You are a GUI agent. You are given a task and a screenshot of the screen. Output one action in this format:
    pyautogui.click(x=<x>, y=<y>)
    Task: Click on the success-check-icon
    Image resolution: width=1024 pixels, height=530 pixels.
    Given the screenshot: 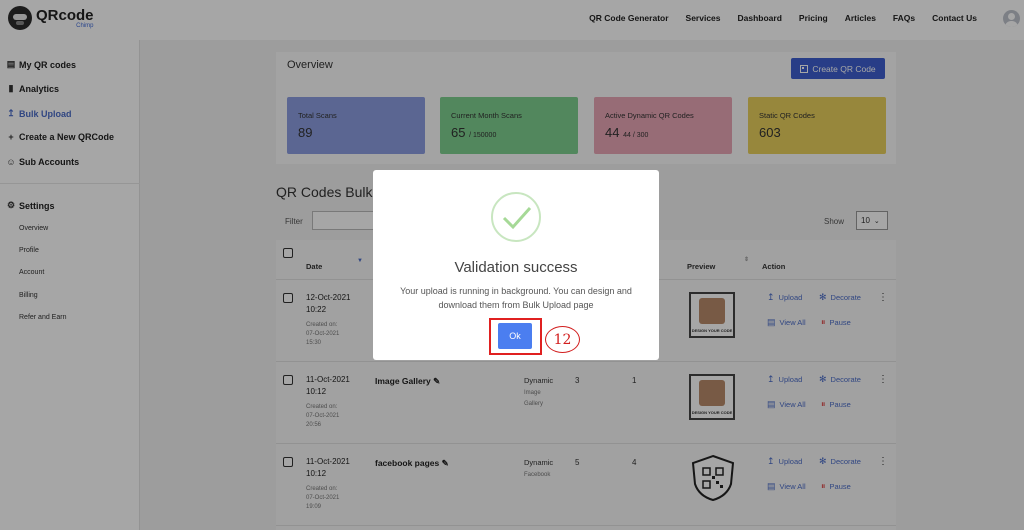 What is the action you would take?
    pyautogui.click(x=516, y=217)
    